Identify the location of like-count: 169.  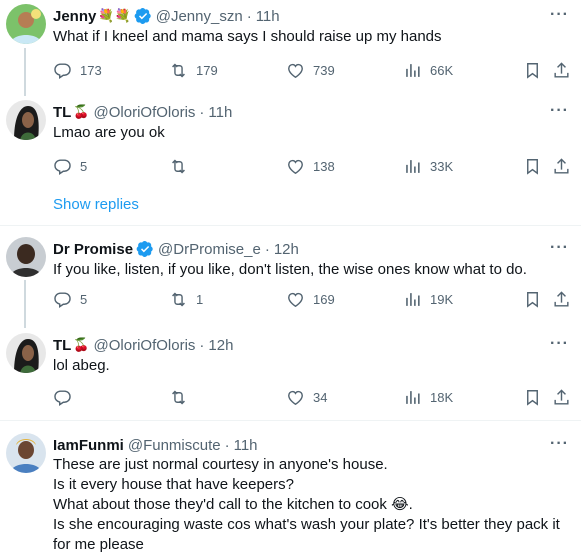
(324, 299).